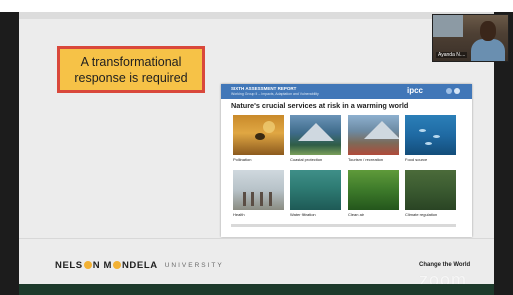 The width and height of the screenshot is (513, 295). Describe the element at coordinates (448, 26) in the screenshot. I see `background-window` at that location.